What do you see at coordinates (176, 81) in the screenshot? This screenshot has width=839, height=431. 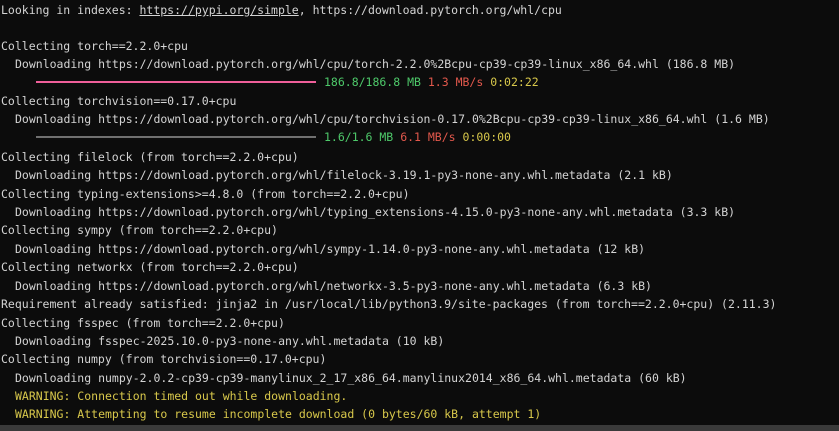 I see `torch-progress-bar` at bounding box center [176, 81].